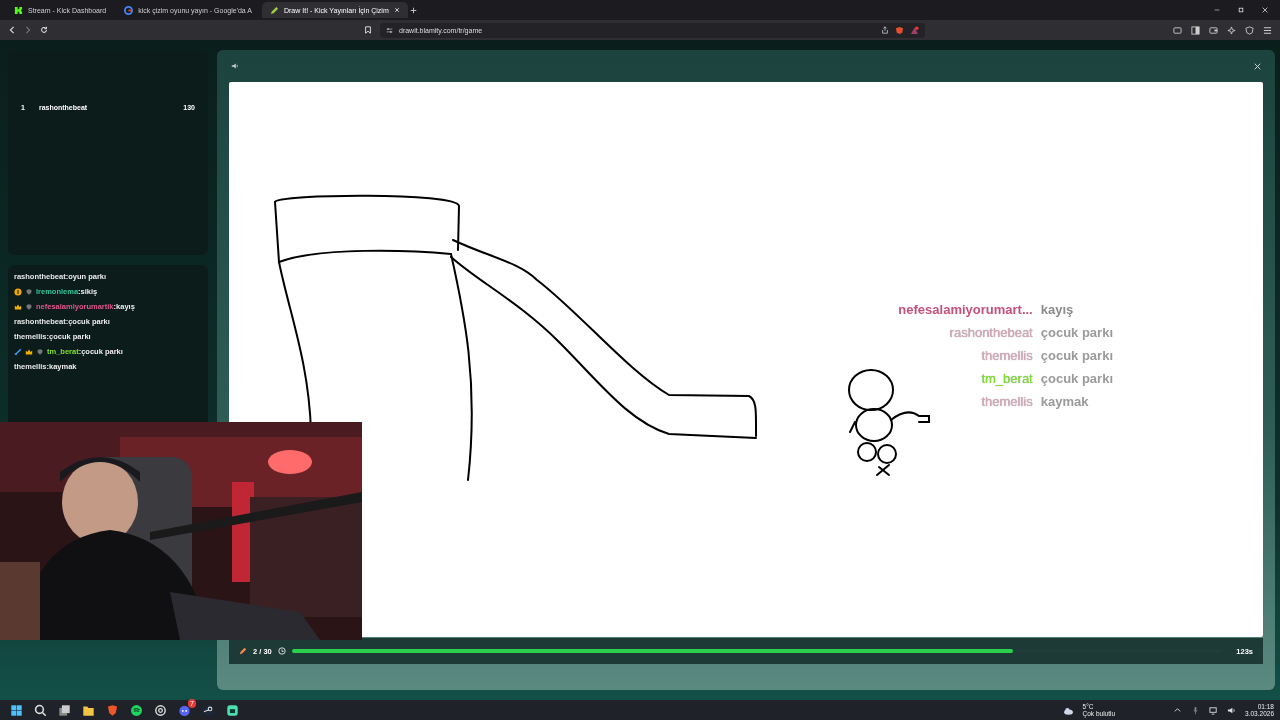 The height and width of the screenshot is (720, 1280). What do you see at coordinates (990, 333) in the screenshot?
I see `guess-username: rashonthebeat` at bounding box center [990, 333].